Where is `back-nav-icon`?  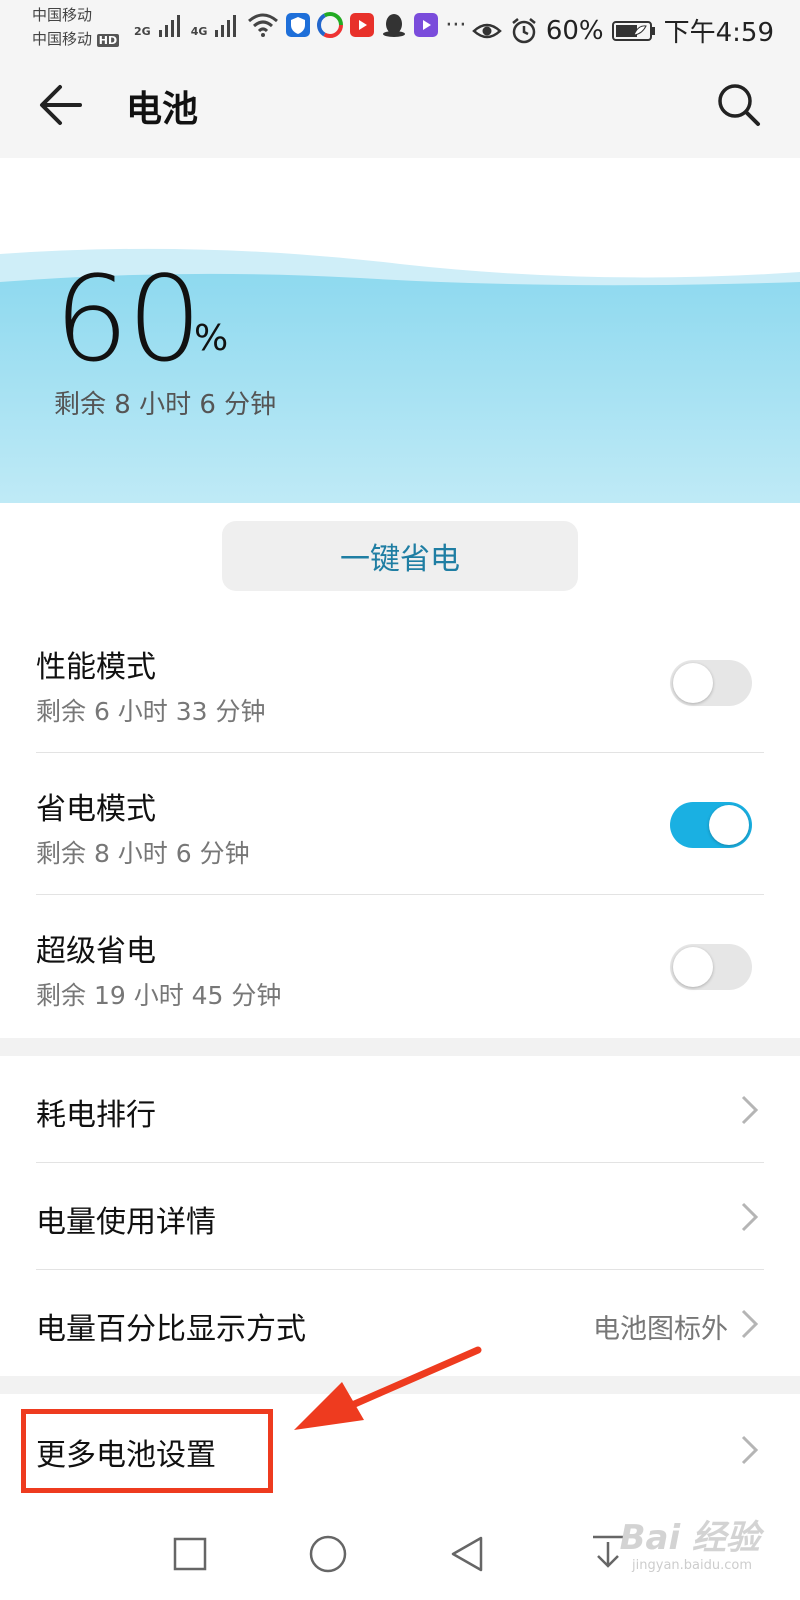
back-nav-icon is located at coordinates (467, 1554).